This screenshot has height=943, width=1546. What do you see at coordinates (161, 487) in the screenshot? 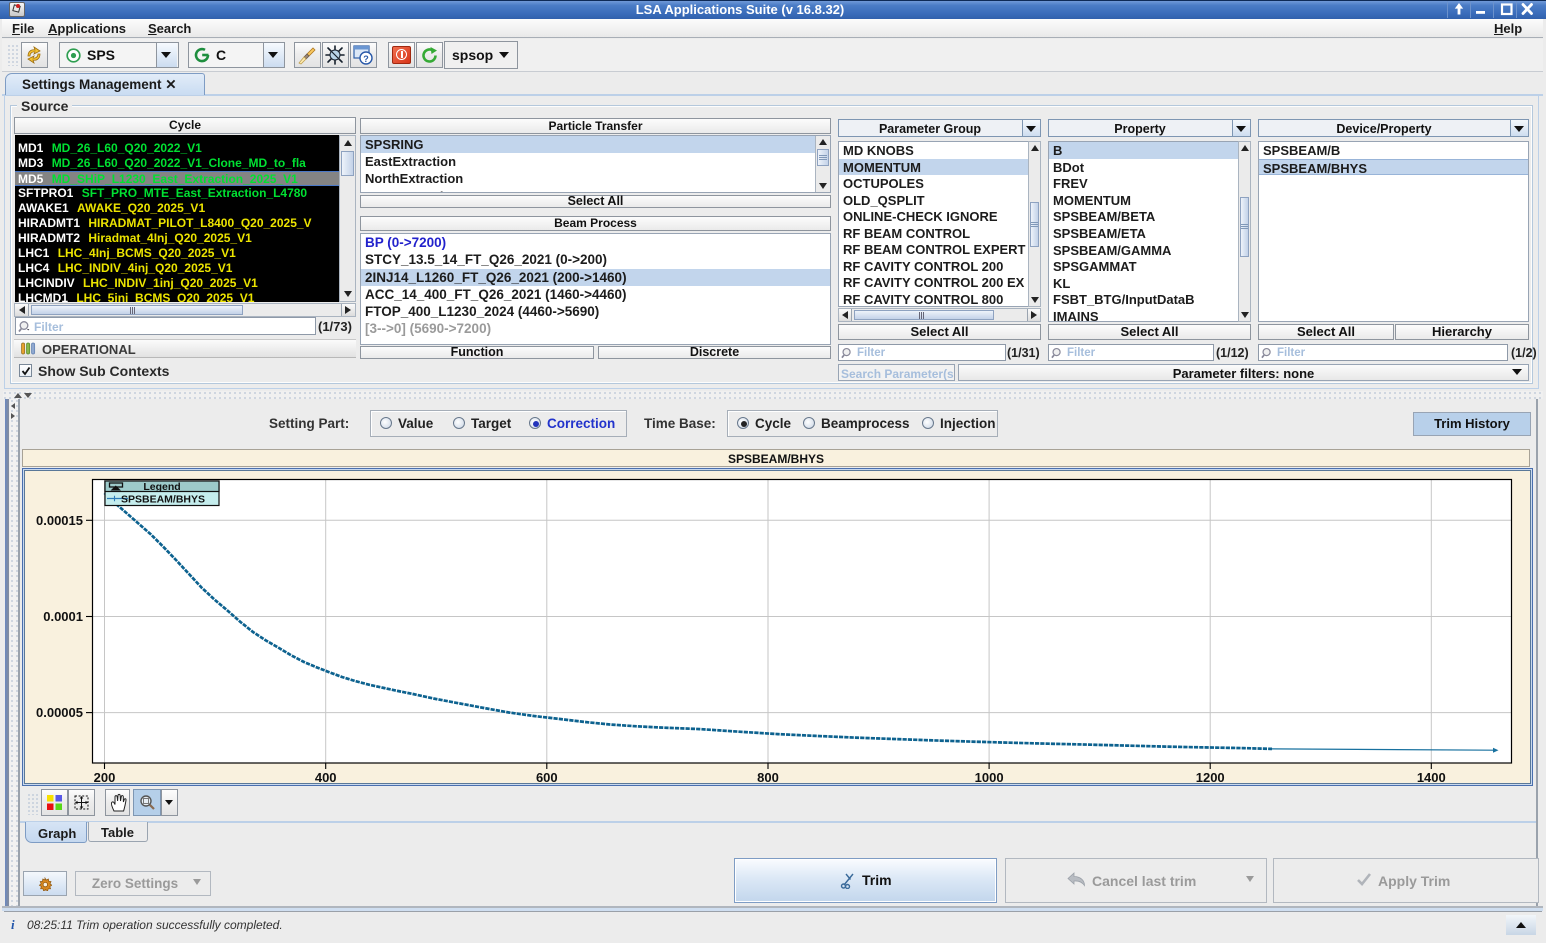
I see `svg-text: Legend` at bounding box center [161, 487].